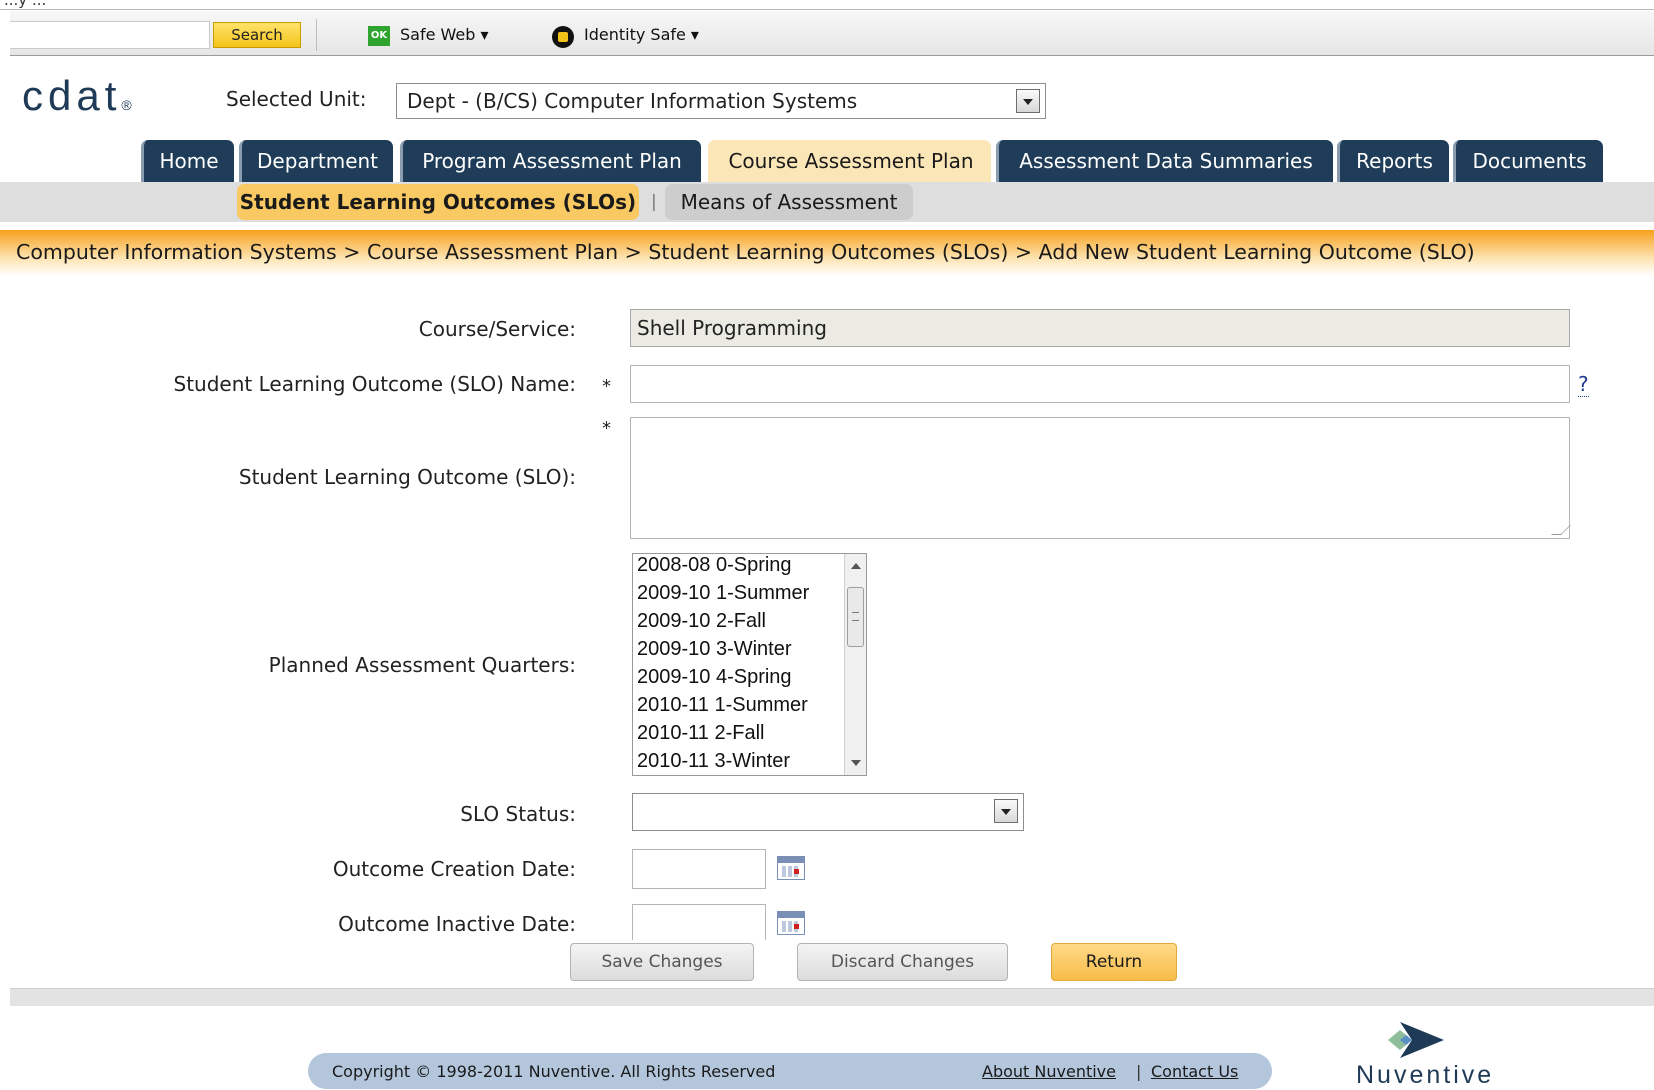 The height and width of the screenshot is (1090, 1654). Describe the element at coordinates (714, 565) in the screenshot. I see `quarter-option: 2008-08 0-Spring` at that location.